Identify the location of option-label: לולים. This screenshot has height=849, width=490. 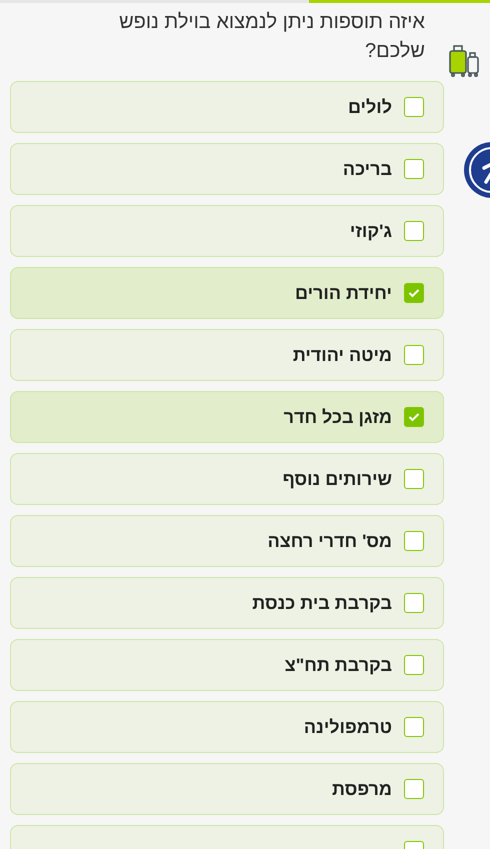
(370, 107).